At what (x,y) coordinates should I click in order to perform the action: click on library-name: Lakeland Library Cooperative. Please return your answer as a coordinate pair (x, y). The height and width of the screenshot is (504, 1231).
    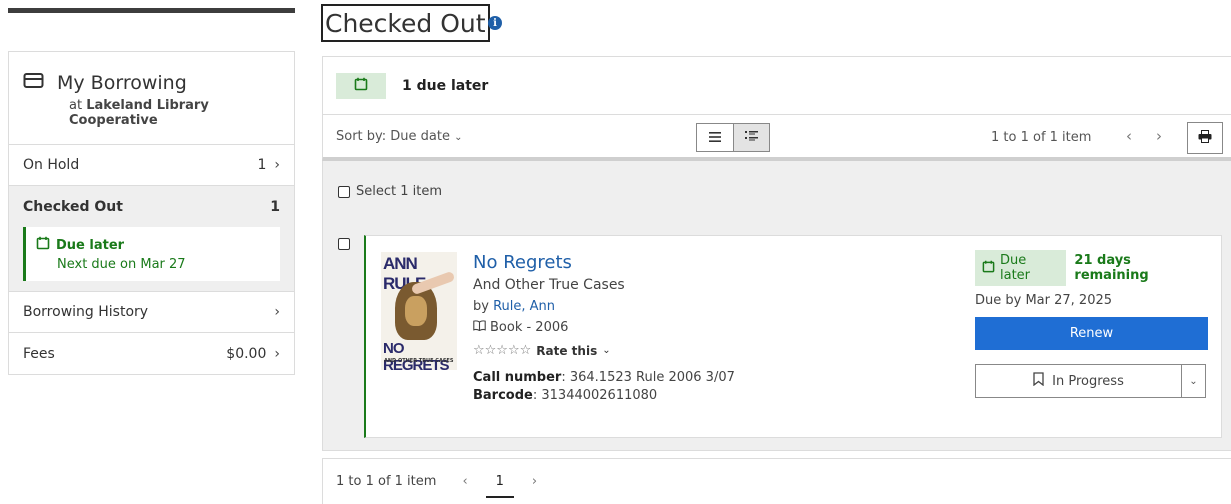
    Looking at the image, I should click on (139, 113).